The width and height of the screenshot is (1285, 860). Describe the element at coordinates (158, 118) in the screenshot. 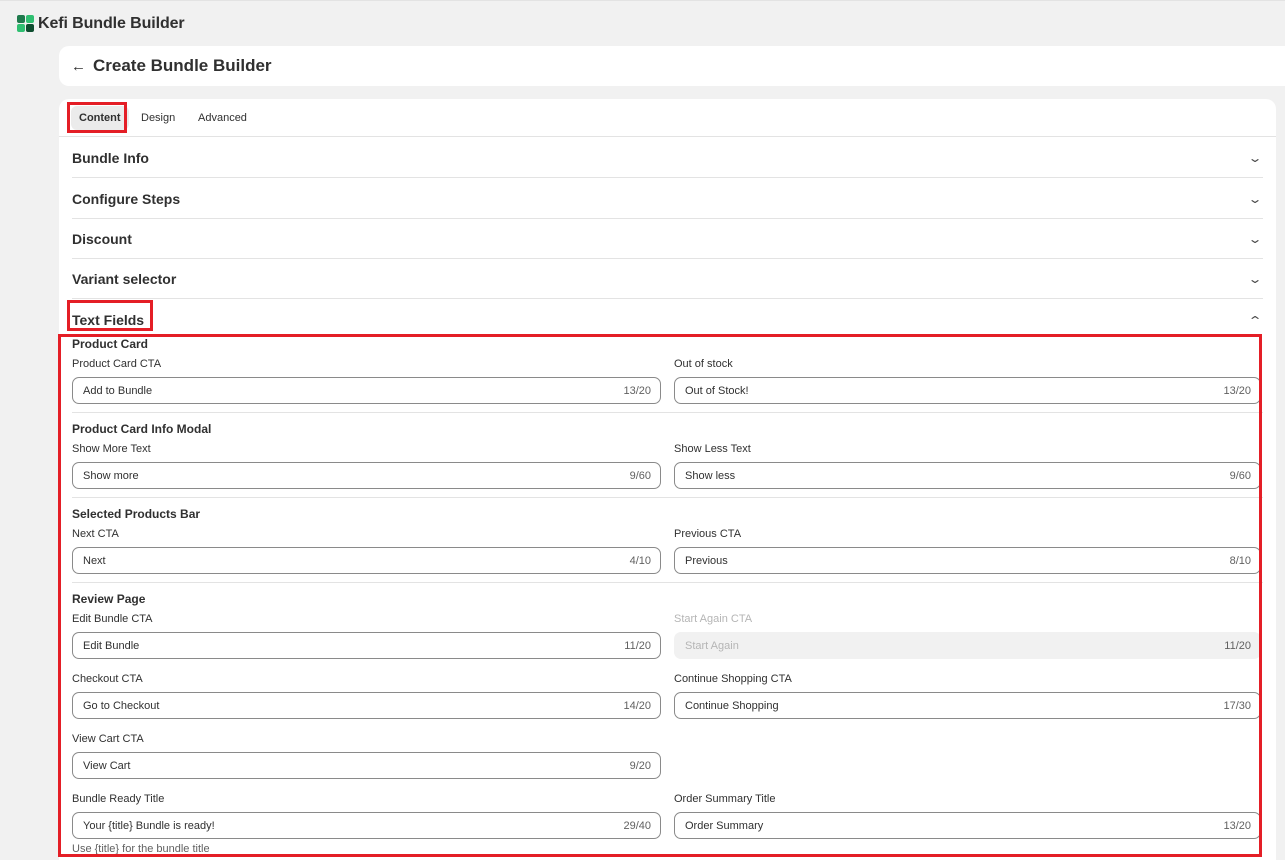

I see `tab-design: Design` at that location.